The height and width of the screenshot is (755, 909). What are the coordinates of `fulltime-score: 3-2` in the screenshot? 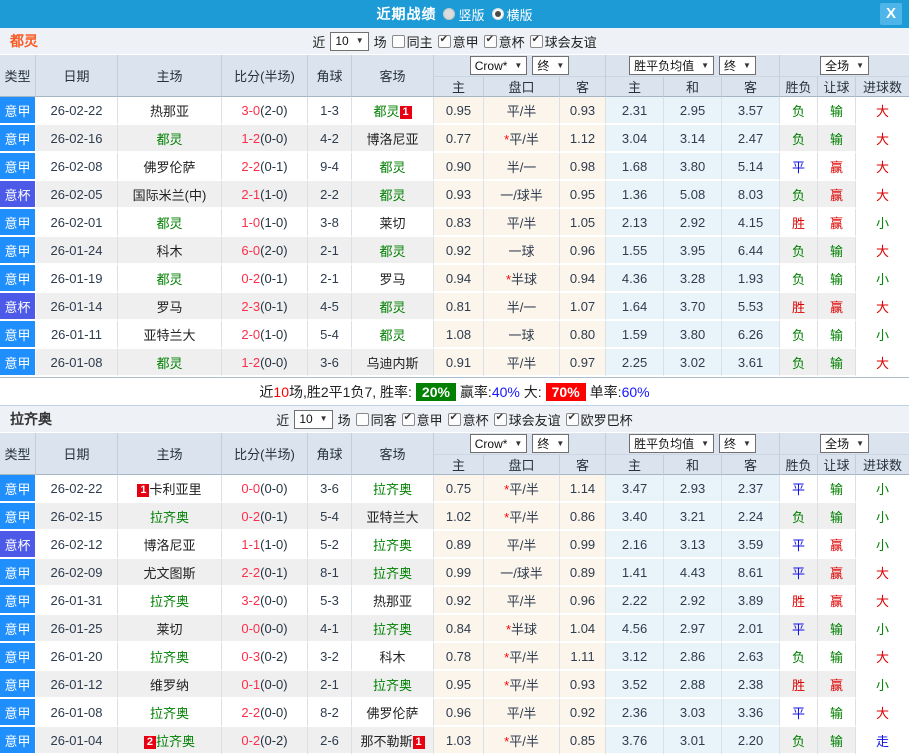 It's located at (251, 600).